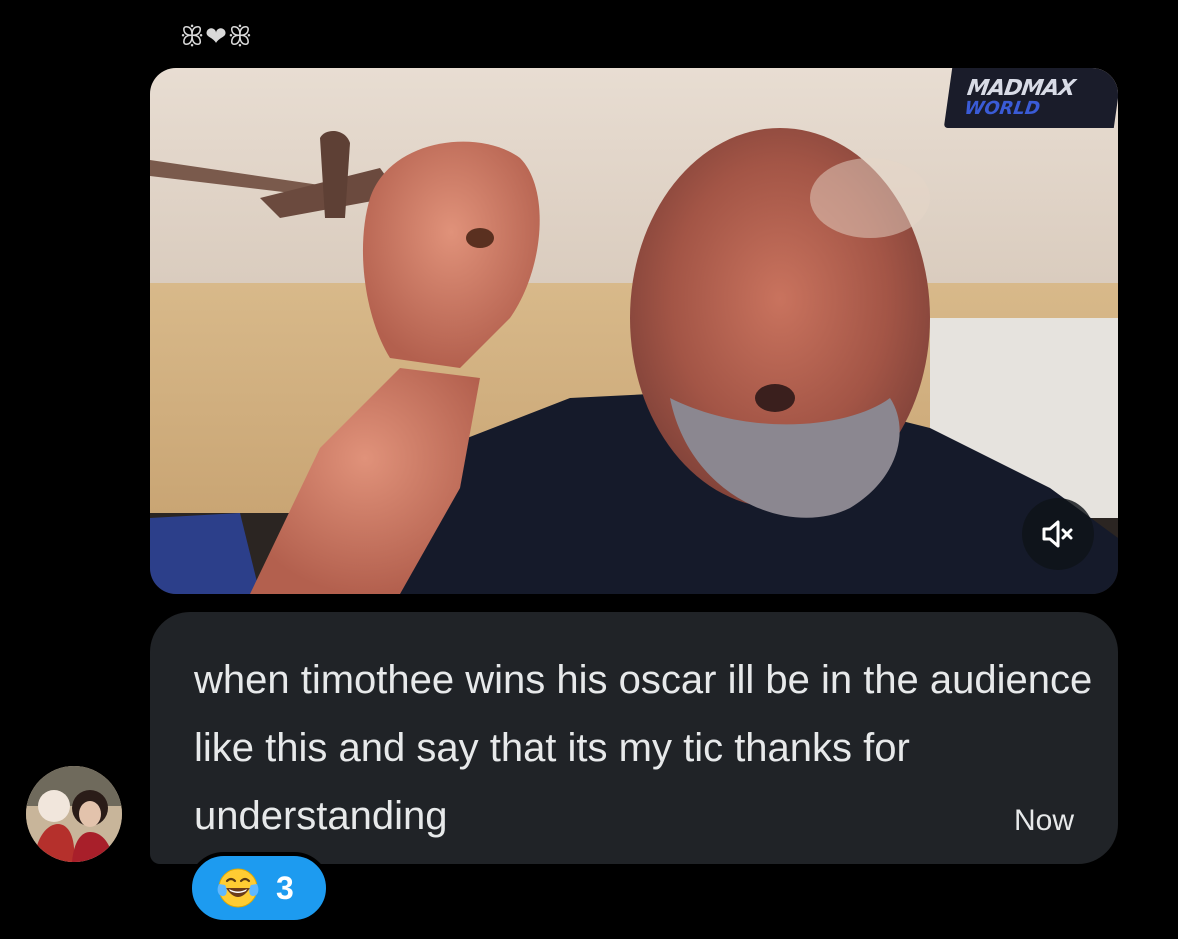 The image size is (1178, 939). I want to click on avatar-image, so click(74, 814).